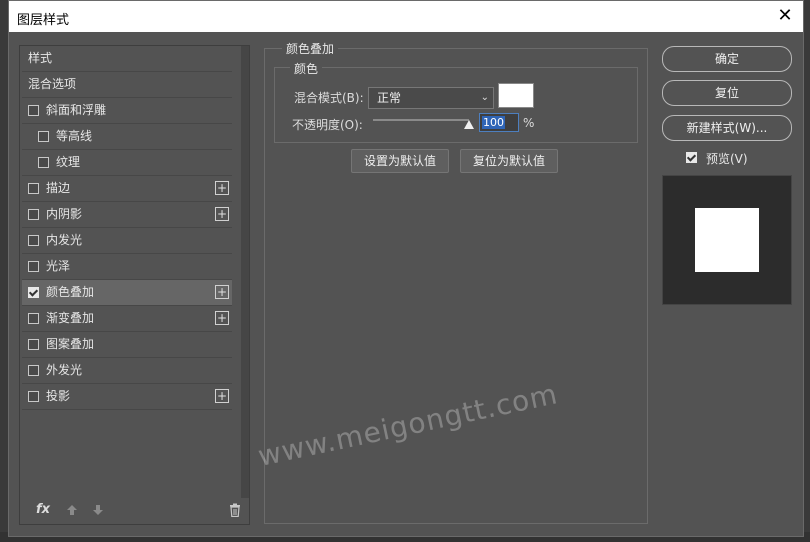 The width and height of the screenshot is (810, 542). I want to click on style-item: 样式, so click(127, 59).